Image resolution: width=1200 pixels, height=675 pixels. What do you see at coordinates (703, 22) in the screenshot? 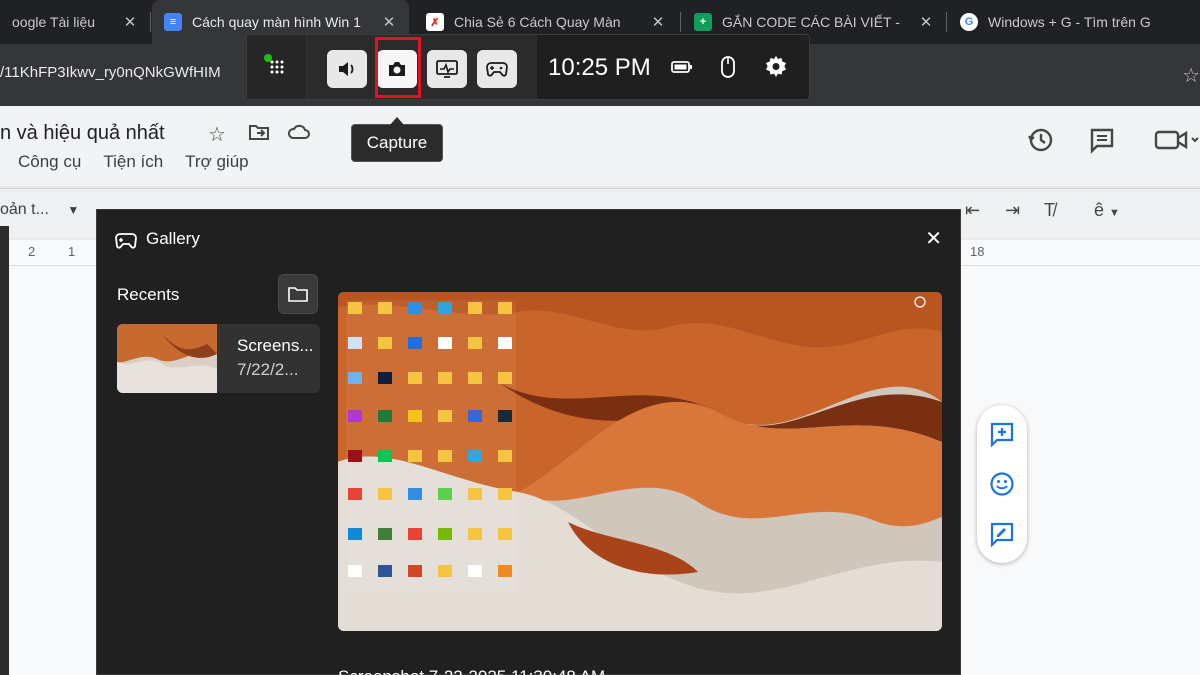
I see `sheets-icon: +` at bounding box center [703, 22].